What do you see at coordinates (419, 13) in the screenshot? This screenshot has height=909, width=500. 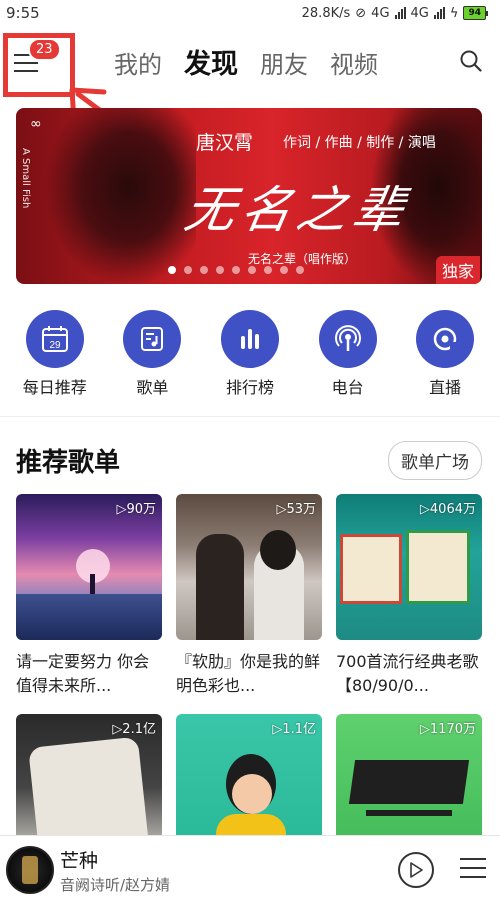 I see `network-label-2: 4G` at bounding box center [419, 13].